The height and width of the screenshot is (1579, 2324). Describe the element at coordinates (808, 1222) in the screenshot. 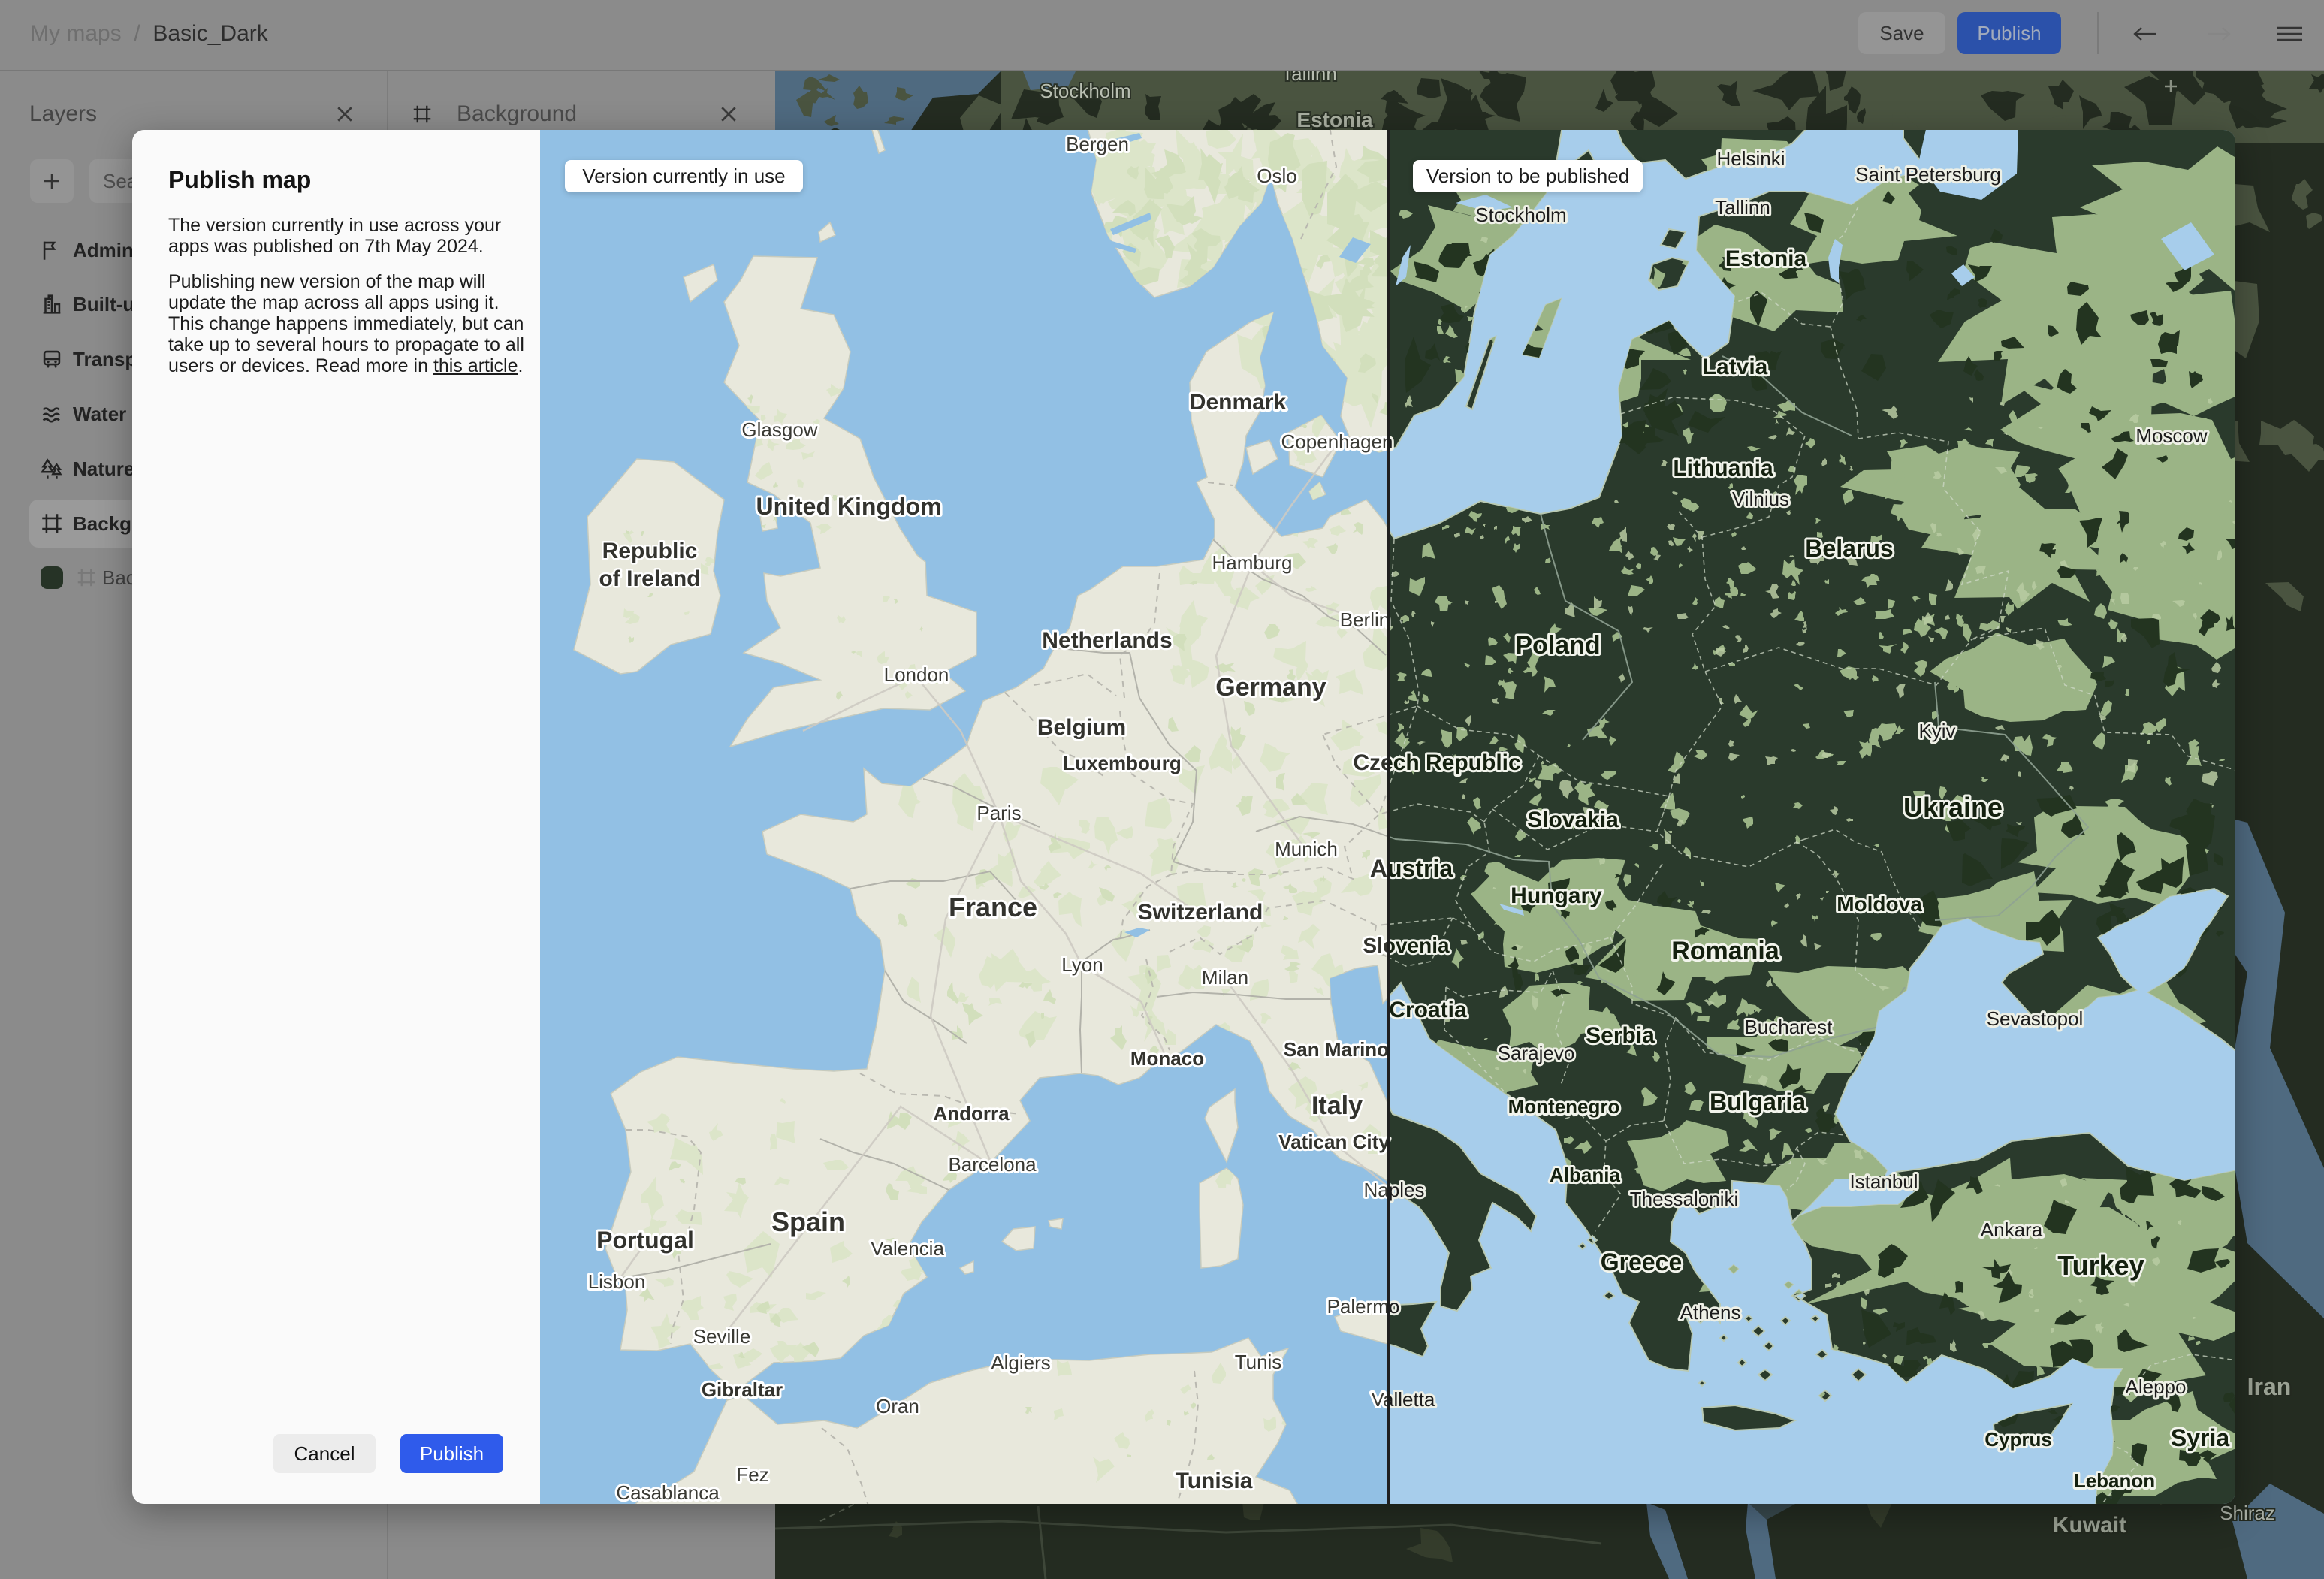

I see `svg-text: Spain` at that location.